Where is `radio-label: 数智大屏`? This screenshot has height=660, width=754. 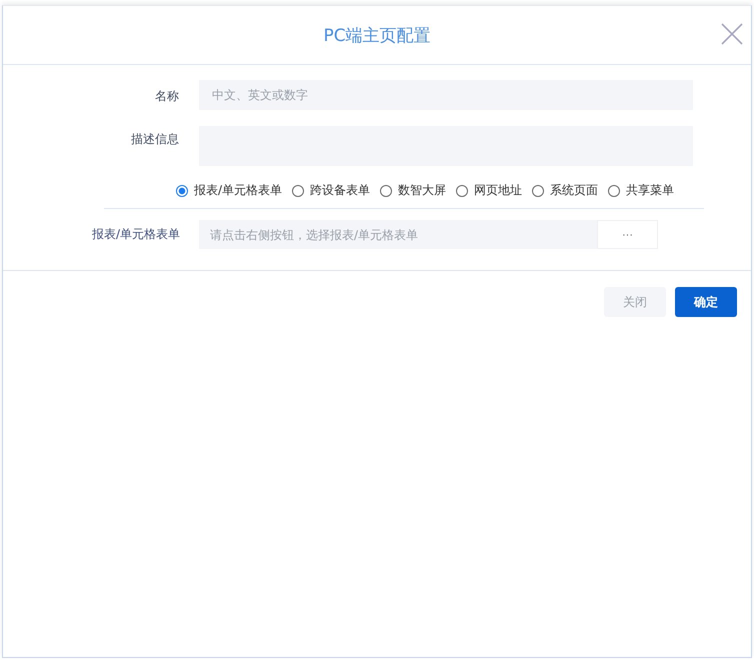 radio-label: 数智大屏 is located at coordinates (422, 190).